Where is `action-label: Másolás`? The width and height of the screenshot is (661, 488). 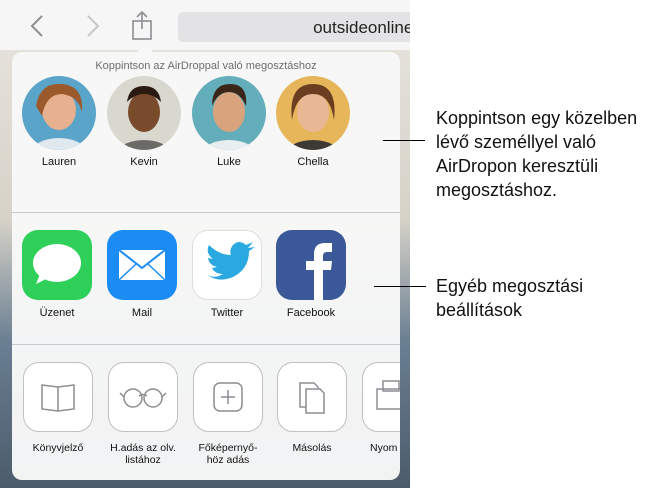 action-label: Másolás is located at coordinates (312, 448).